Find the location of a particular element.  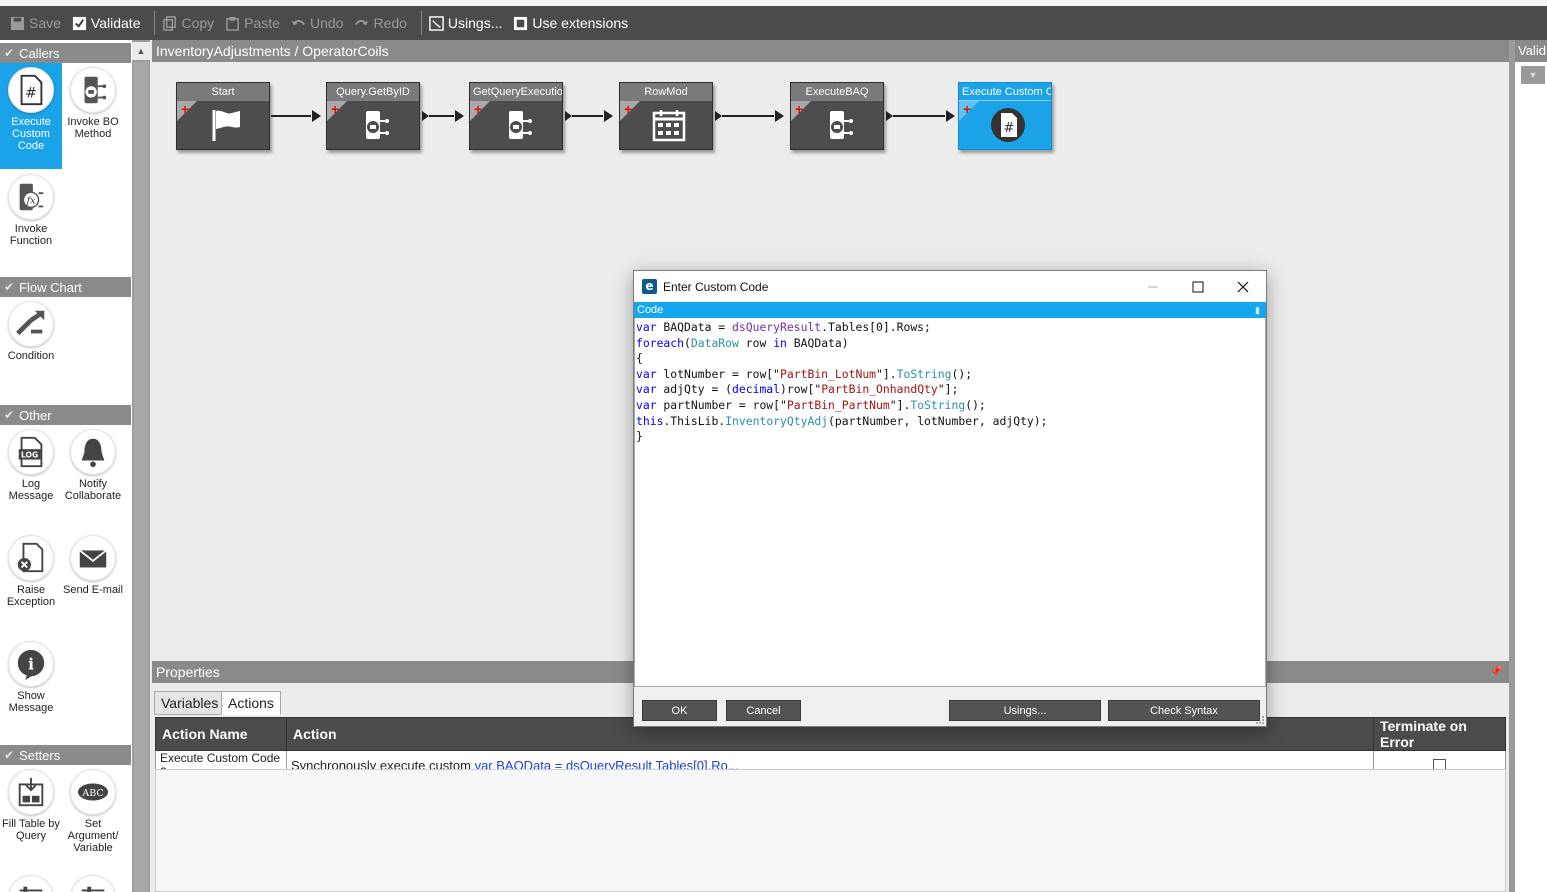

dialog-button-bar: OK Cancel Usings... Check Syntax is located at coordinates (950, 709).